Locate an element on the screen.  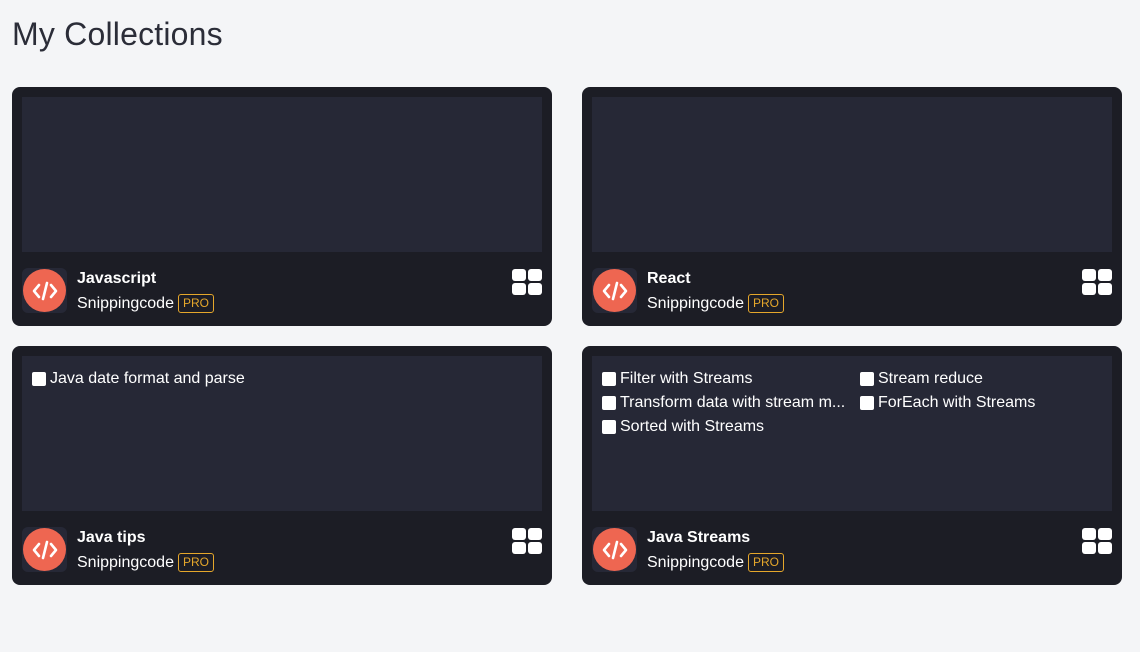
collection-title: React is located at coordinates (669, 279).